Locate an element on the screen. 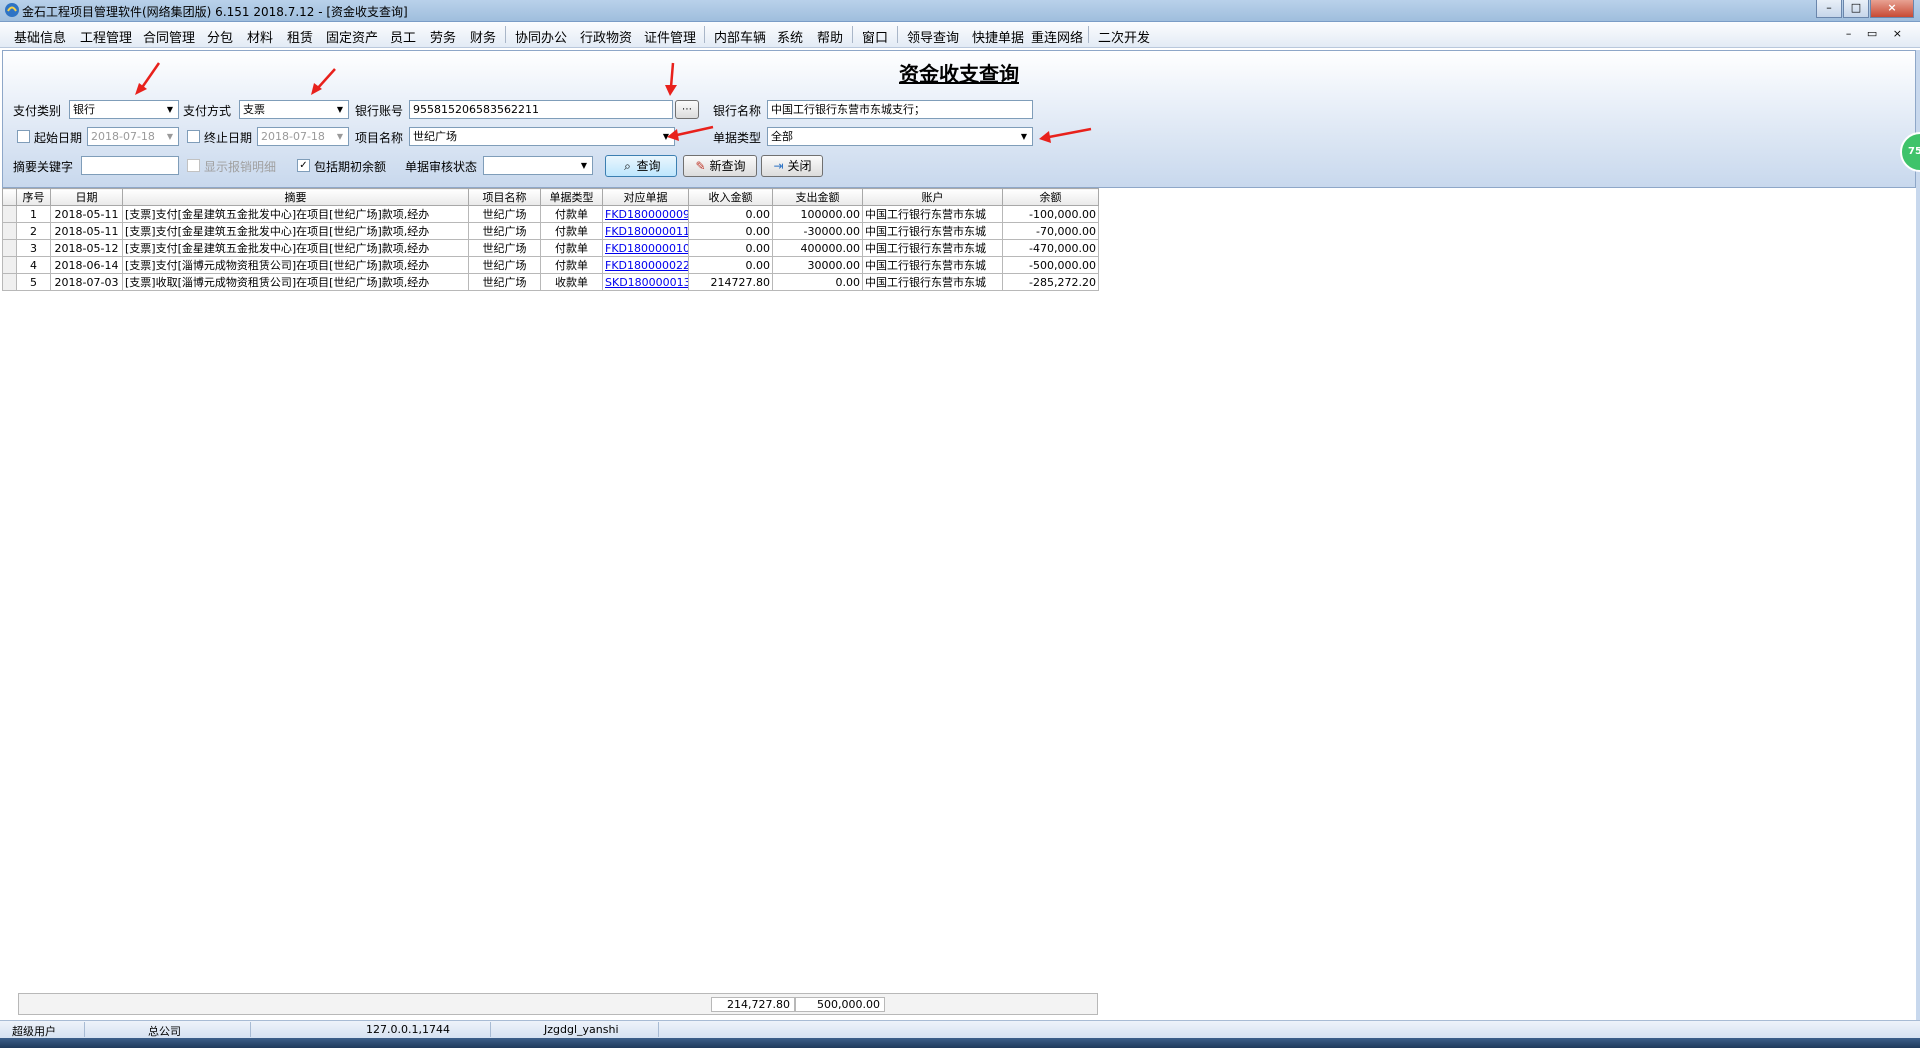 The width and height of the screenshot is (1920, 1048). menu-reconnect: 重连网络 is located at coordinates (1057, 36).